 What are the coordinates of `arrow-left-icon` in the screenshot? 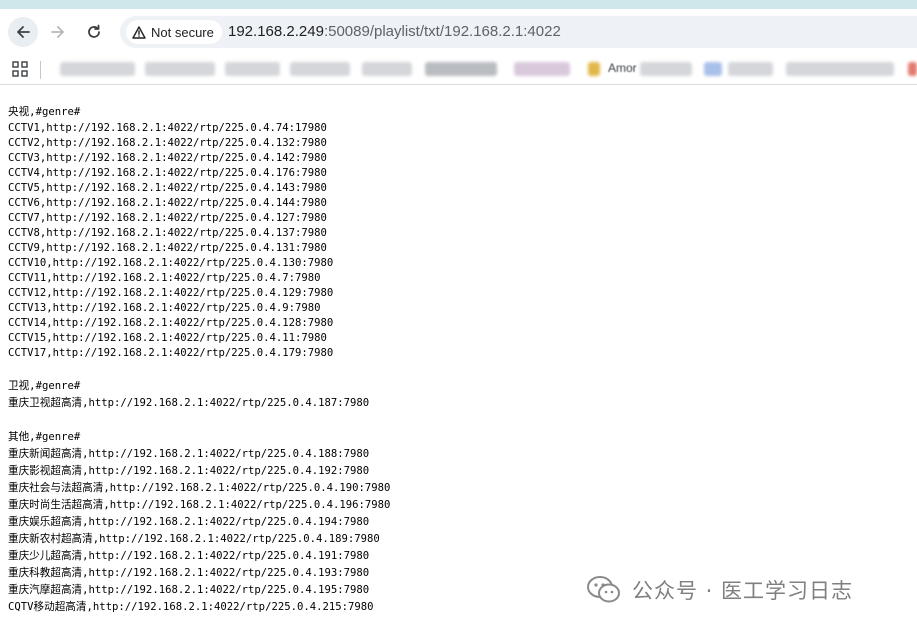 It's located at (23, 32).